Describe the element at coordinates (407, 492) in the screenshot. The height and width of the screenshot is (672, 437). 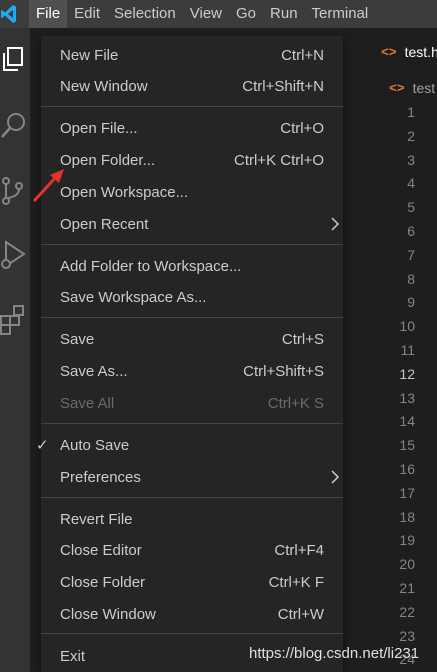
I see `line-number: 17` at that location.